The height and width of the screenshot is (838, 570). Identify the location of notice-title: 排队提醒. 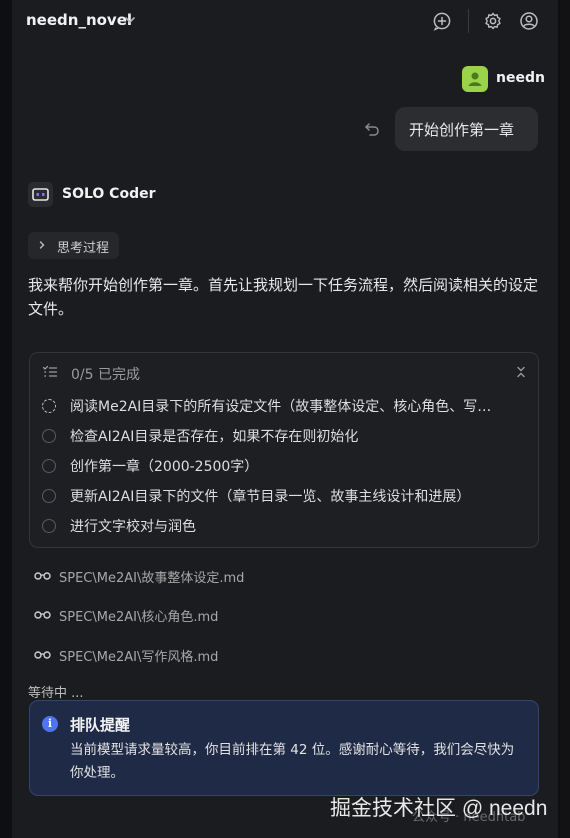
(100, 725).